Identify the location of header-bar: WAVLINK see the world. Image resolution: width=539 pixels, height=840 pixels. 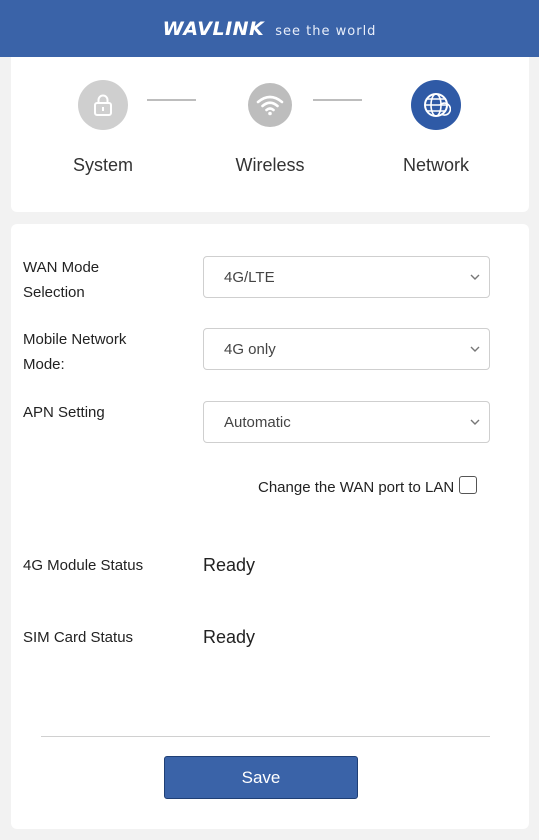
(269, 28).